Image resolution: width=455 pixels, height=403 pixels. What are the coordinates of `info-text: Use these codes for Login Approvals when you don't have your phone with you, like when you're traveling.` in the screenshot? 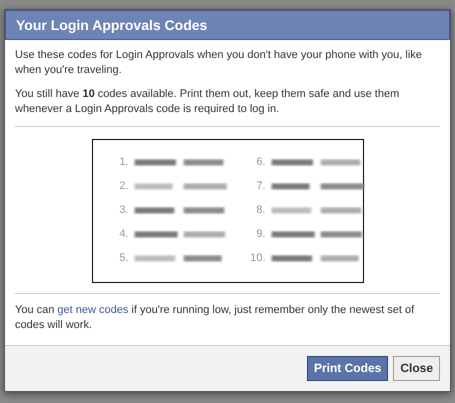 It's located at (219, 63).